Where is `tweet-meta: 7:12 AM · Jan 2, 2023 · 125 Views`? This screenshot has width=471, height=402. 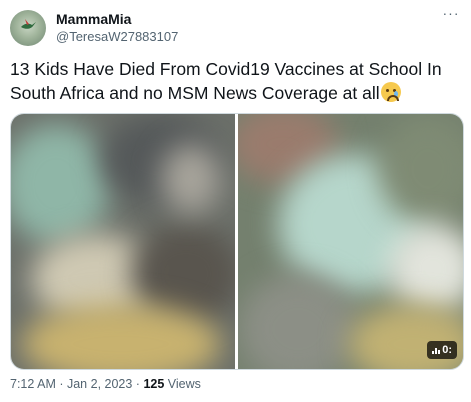
tweet-meta: 7:12 AM · Jan 2, 2023 · 125 Views is located at coordinates (105, 384).